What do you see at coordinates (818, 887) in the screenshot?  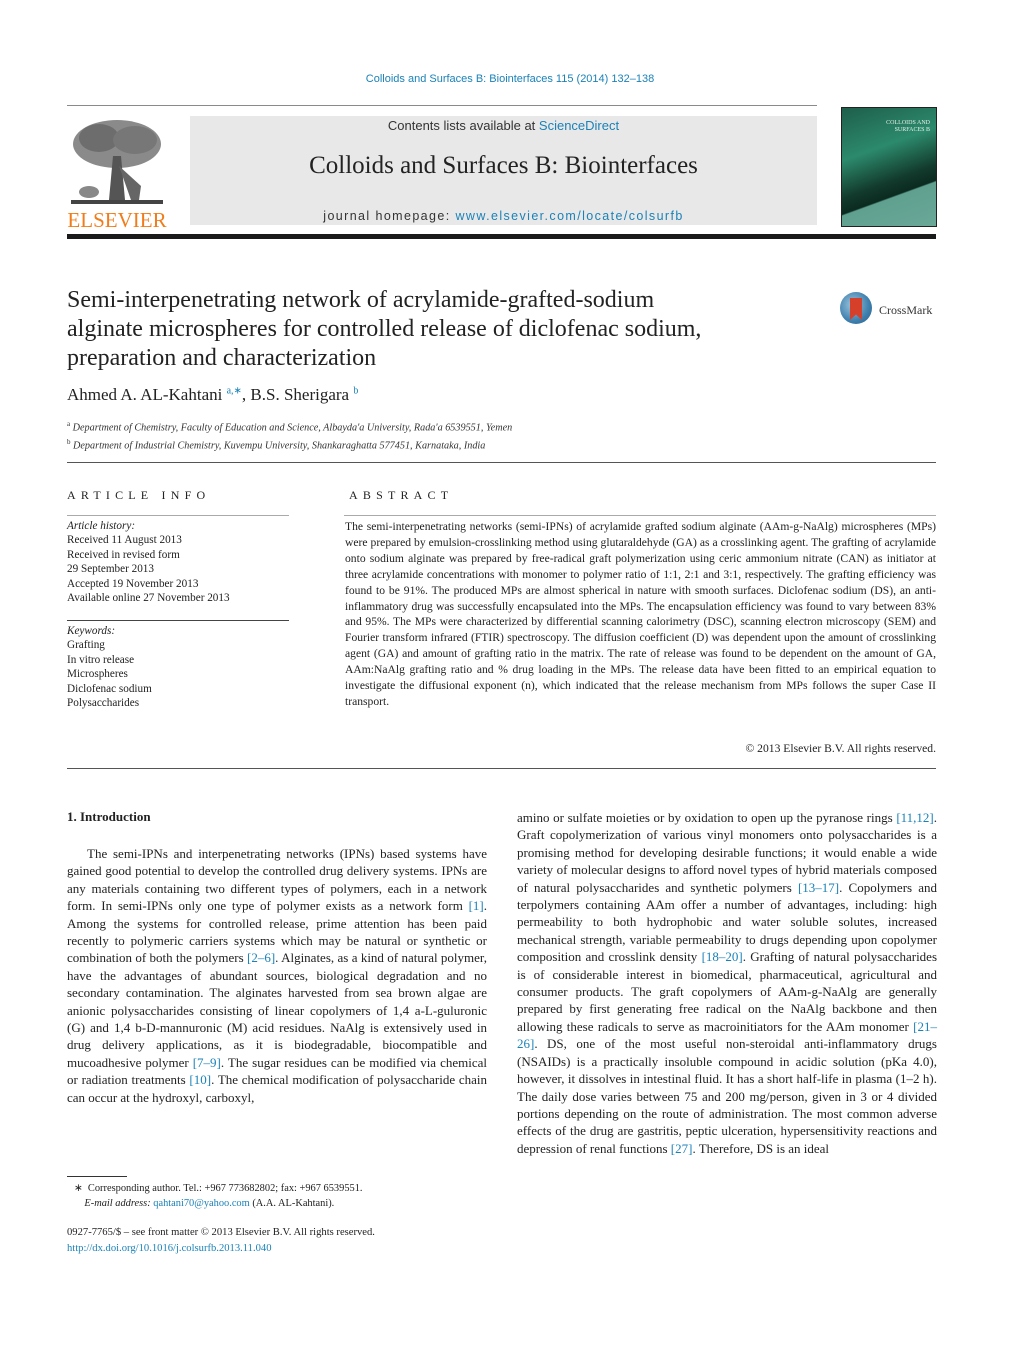 I see `citation-link: [13–17]` at bounding box center [818, 887].